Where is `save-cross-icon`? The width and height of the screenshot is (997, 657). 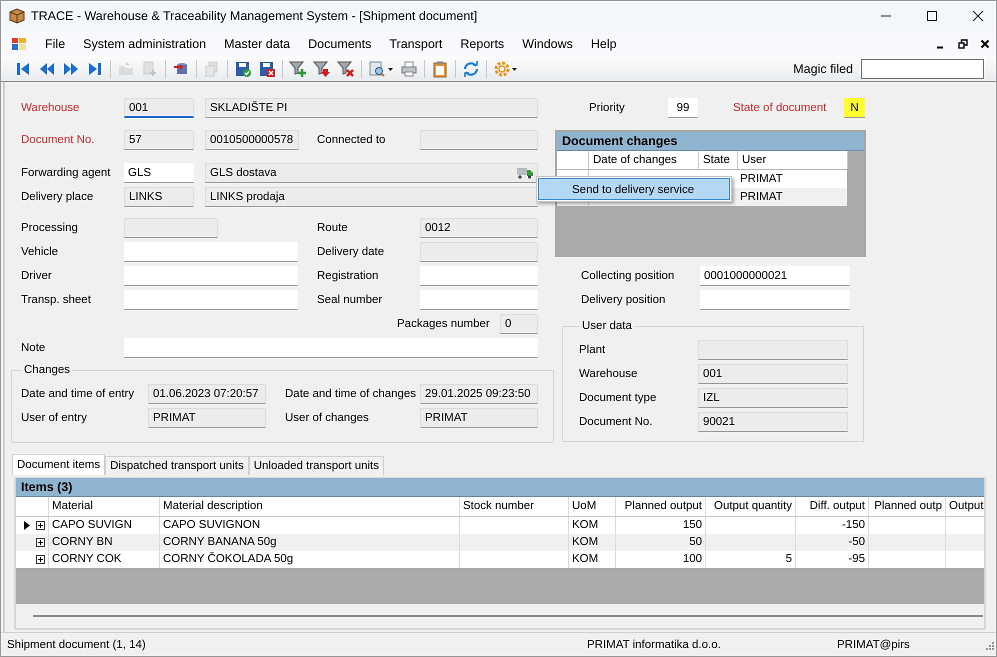 save-cross-icon is located at coordinates (267, 69).